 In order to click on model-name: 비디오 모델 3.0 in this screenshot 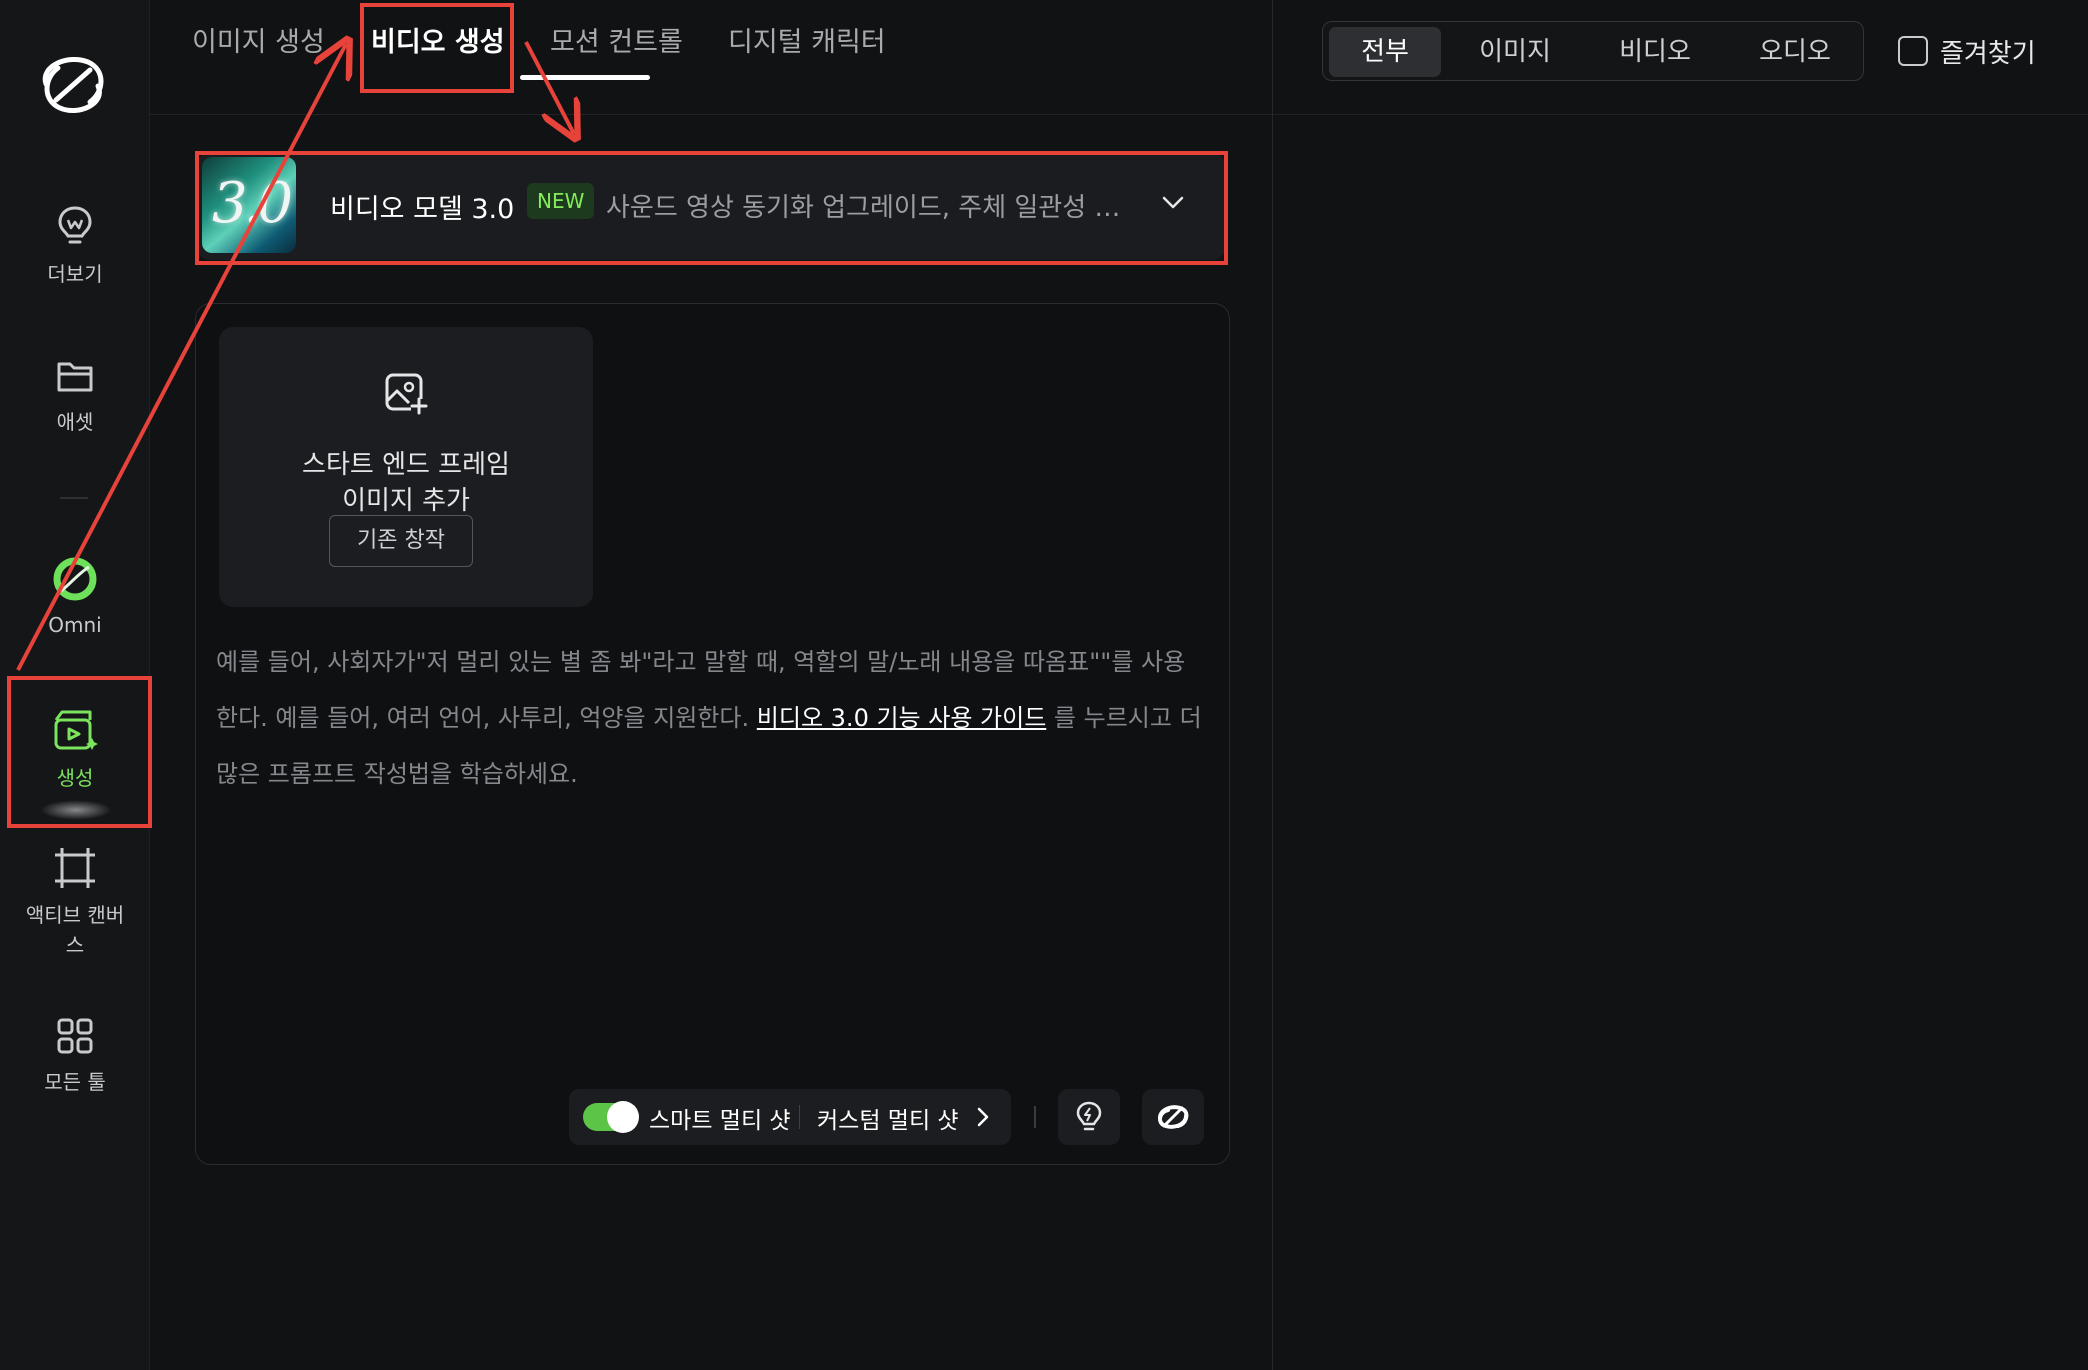, I will do `click(422, 209)`.